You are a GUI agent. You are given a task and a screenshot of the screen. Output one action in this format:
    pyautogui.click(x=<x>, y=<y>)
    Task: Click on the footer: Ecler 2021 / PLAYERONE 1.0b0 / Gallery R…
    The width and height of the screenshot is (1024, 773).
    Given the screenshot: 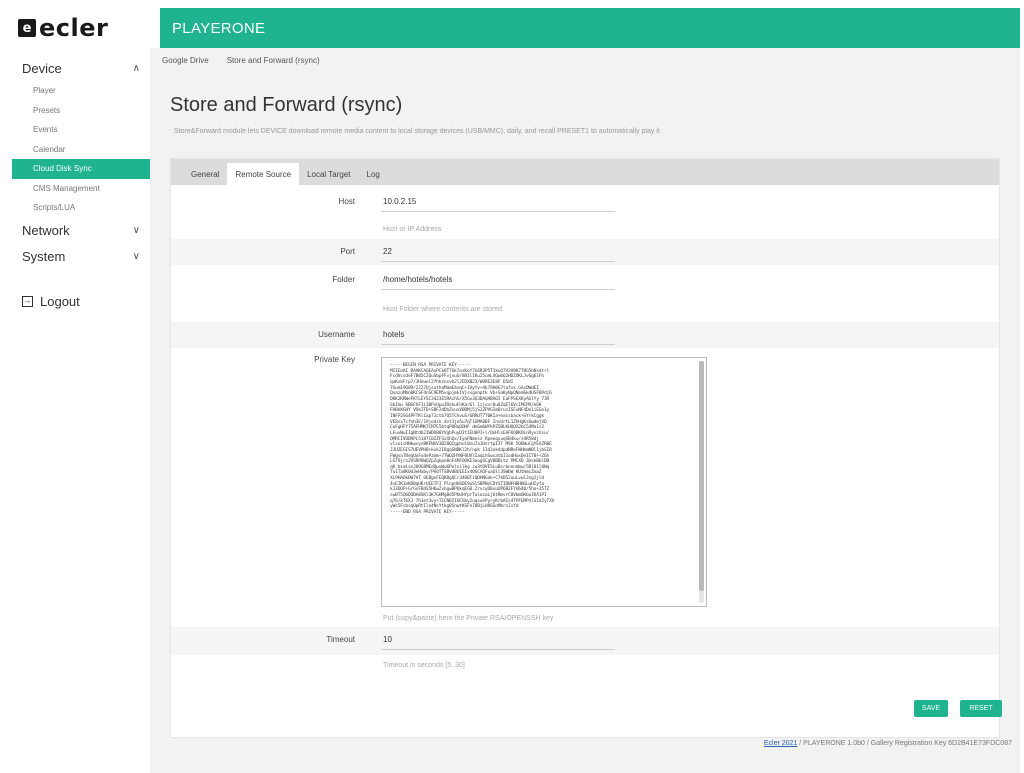 What is the action you would take?
    pyautogui.click(x=888, y=743)
    